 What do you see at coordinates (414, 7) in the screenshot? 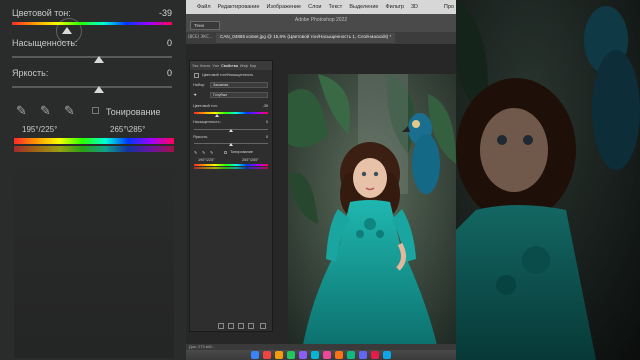
I see `menu-3d: 3D` at bounding box center [414, 7].